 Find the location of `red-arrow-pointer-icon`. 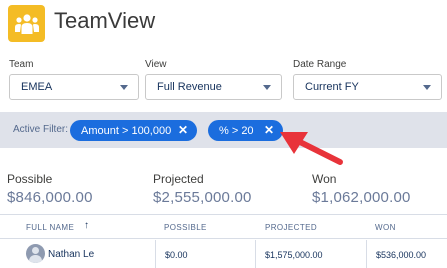

red-arrow-pointer-icon is located at coordinates (311, 148).